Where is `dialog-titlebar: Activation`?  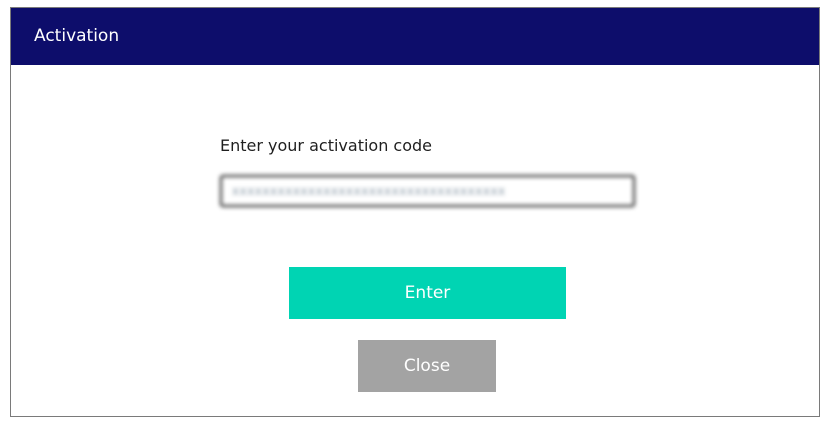
dialog-titlebar: Activation is located at coordinates (415, 36).